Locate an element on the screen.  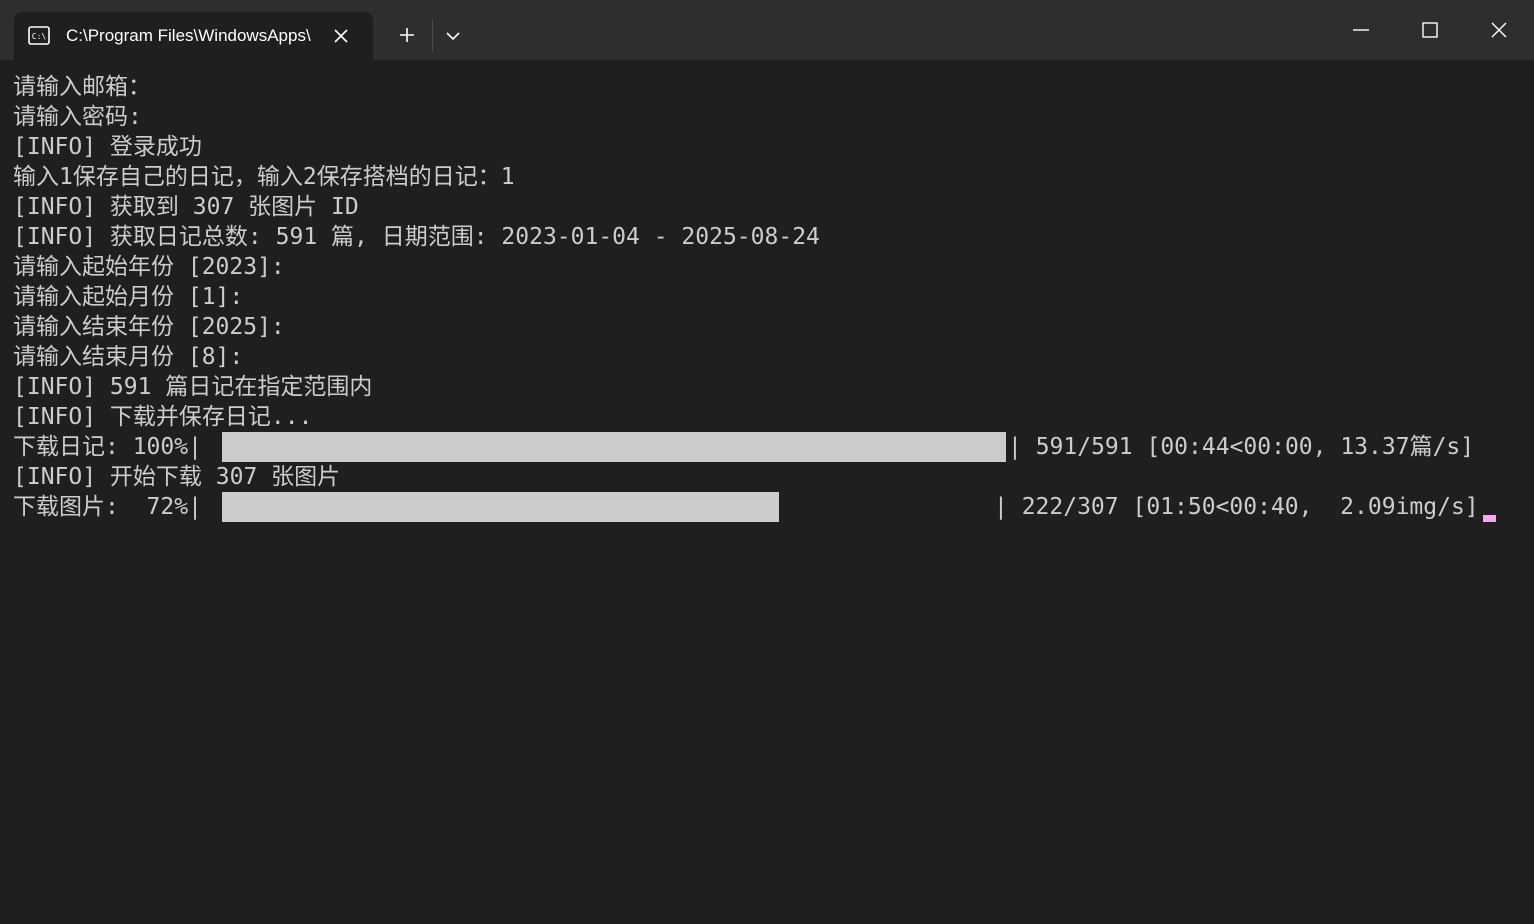
output-line: [INFO] 登录成功 is located at coordinates (107, 147).